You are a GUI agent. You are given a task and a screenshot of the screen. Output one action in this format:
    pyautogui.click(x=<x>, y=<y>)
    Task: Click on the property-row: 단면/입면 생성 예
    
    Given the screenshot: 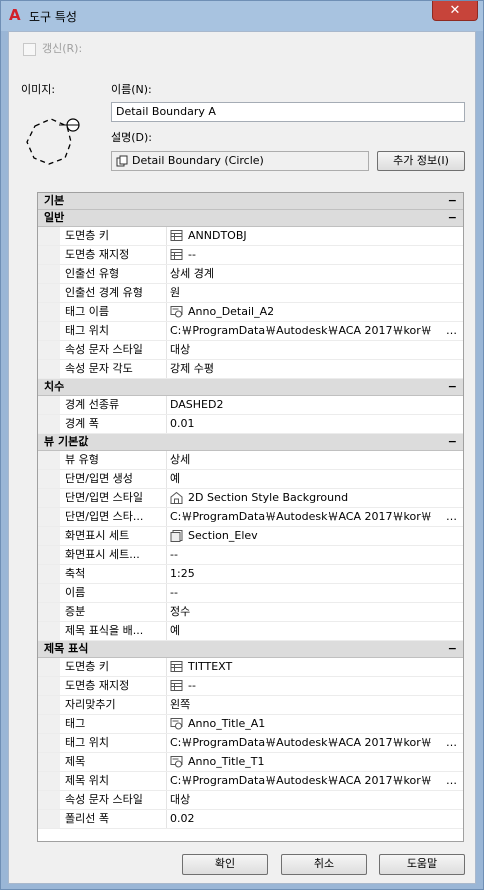 What is the action you would take?
    pyautogui.click(x=250, y=479)
    